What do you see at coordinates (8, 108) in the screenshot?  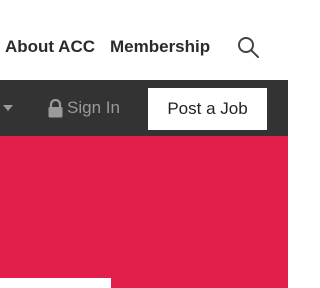 I see `caret-down-icon` at bounding box center [8, 108].